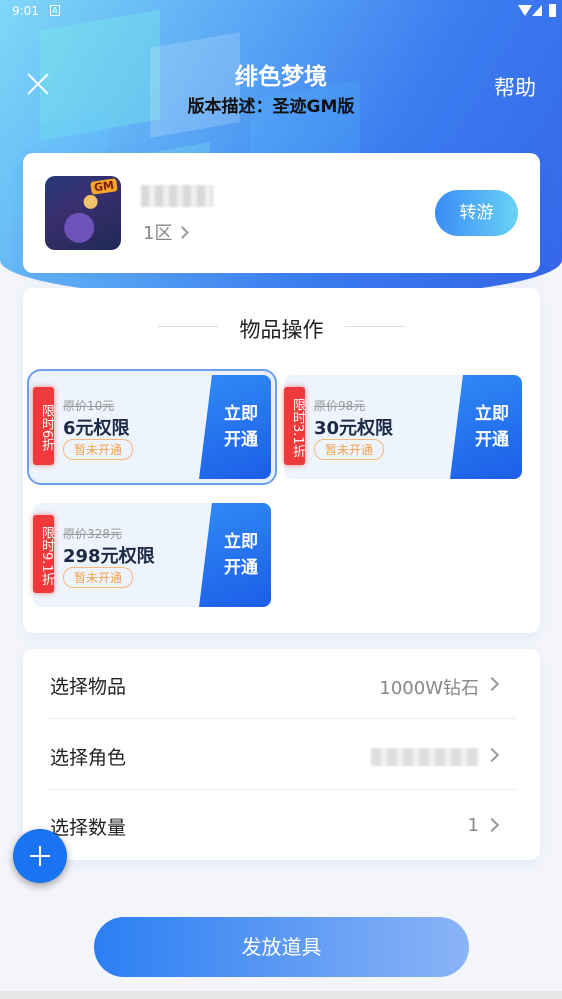 The width and height of the screenshot is (562, 999). Describe the element at coordinates (281, 330) in the screenshot. I see `section-title: 物品操作` at that location.